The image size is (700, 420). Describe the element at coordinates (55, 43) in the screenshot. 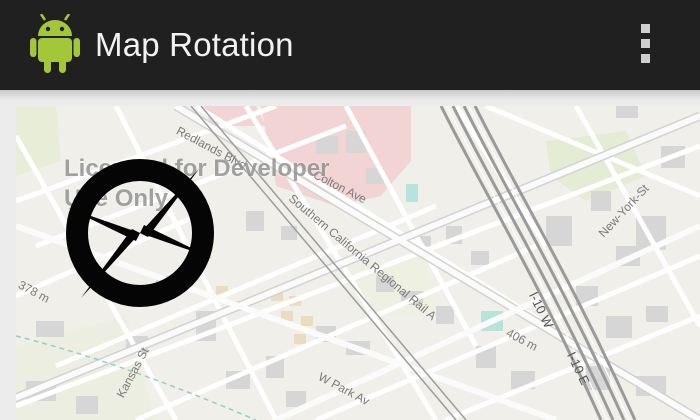

I see `android-robot-icon` at that location.